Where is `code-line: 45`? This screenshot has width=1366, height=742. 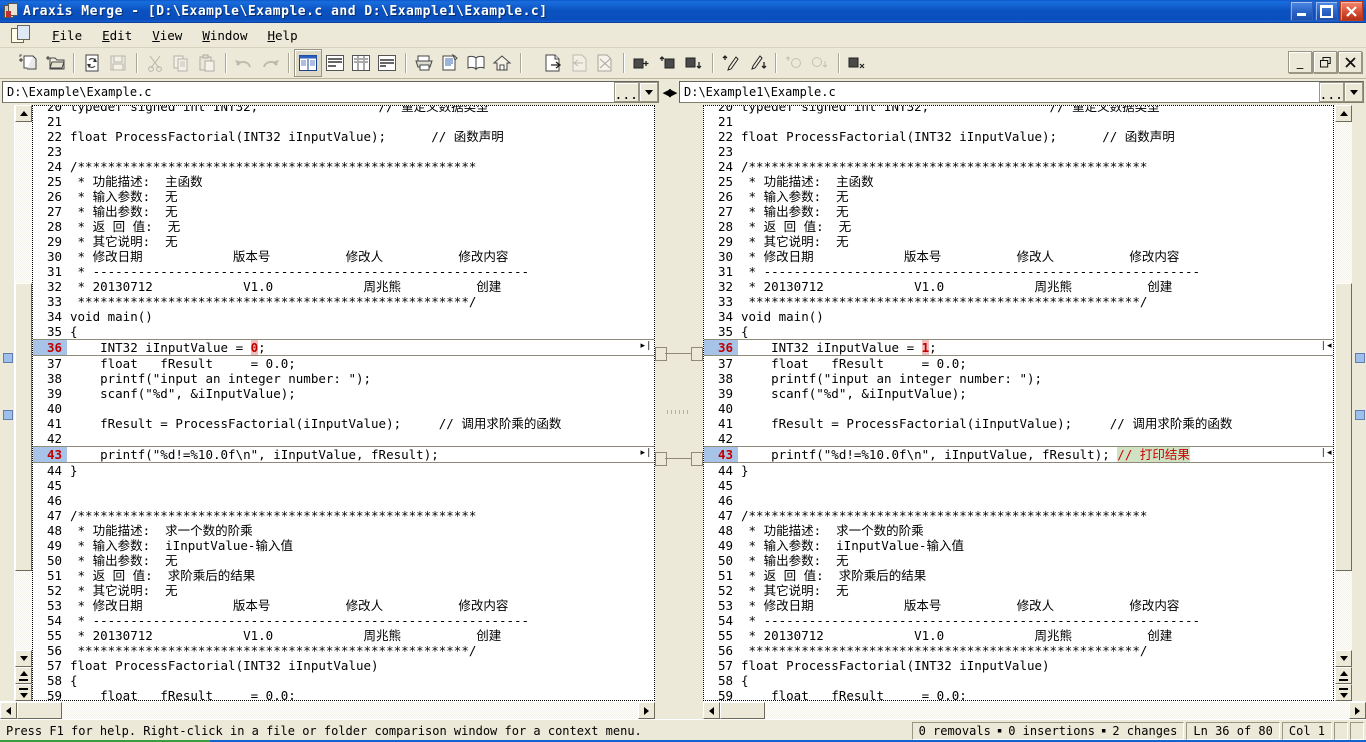
code-line: 45 is located at coordinates (1018, 485).